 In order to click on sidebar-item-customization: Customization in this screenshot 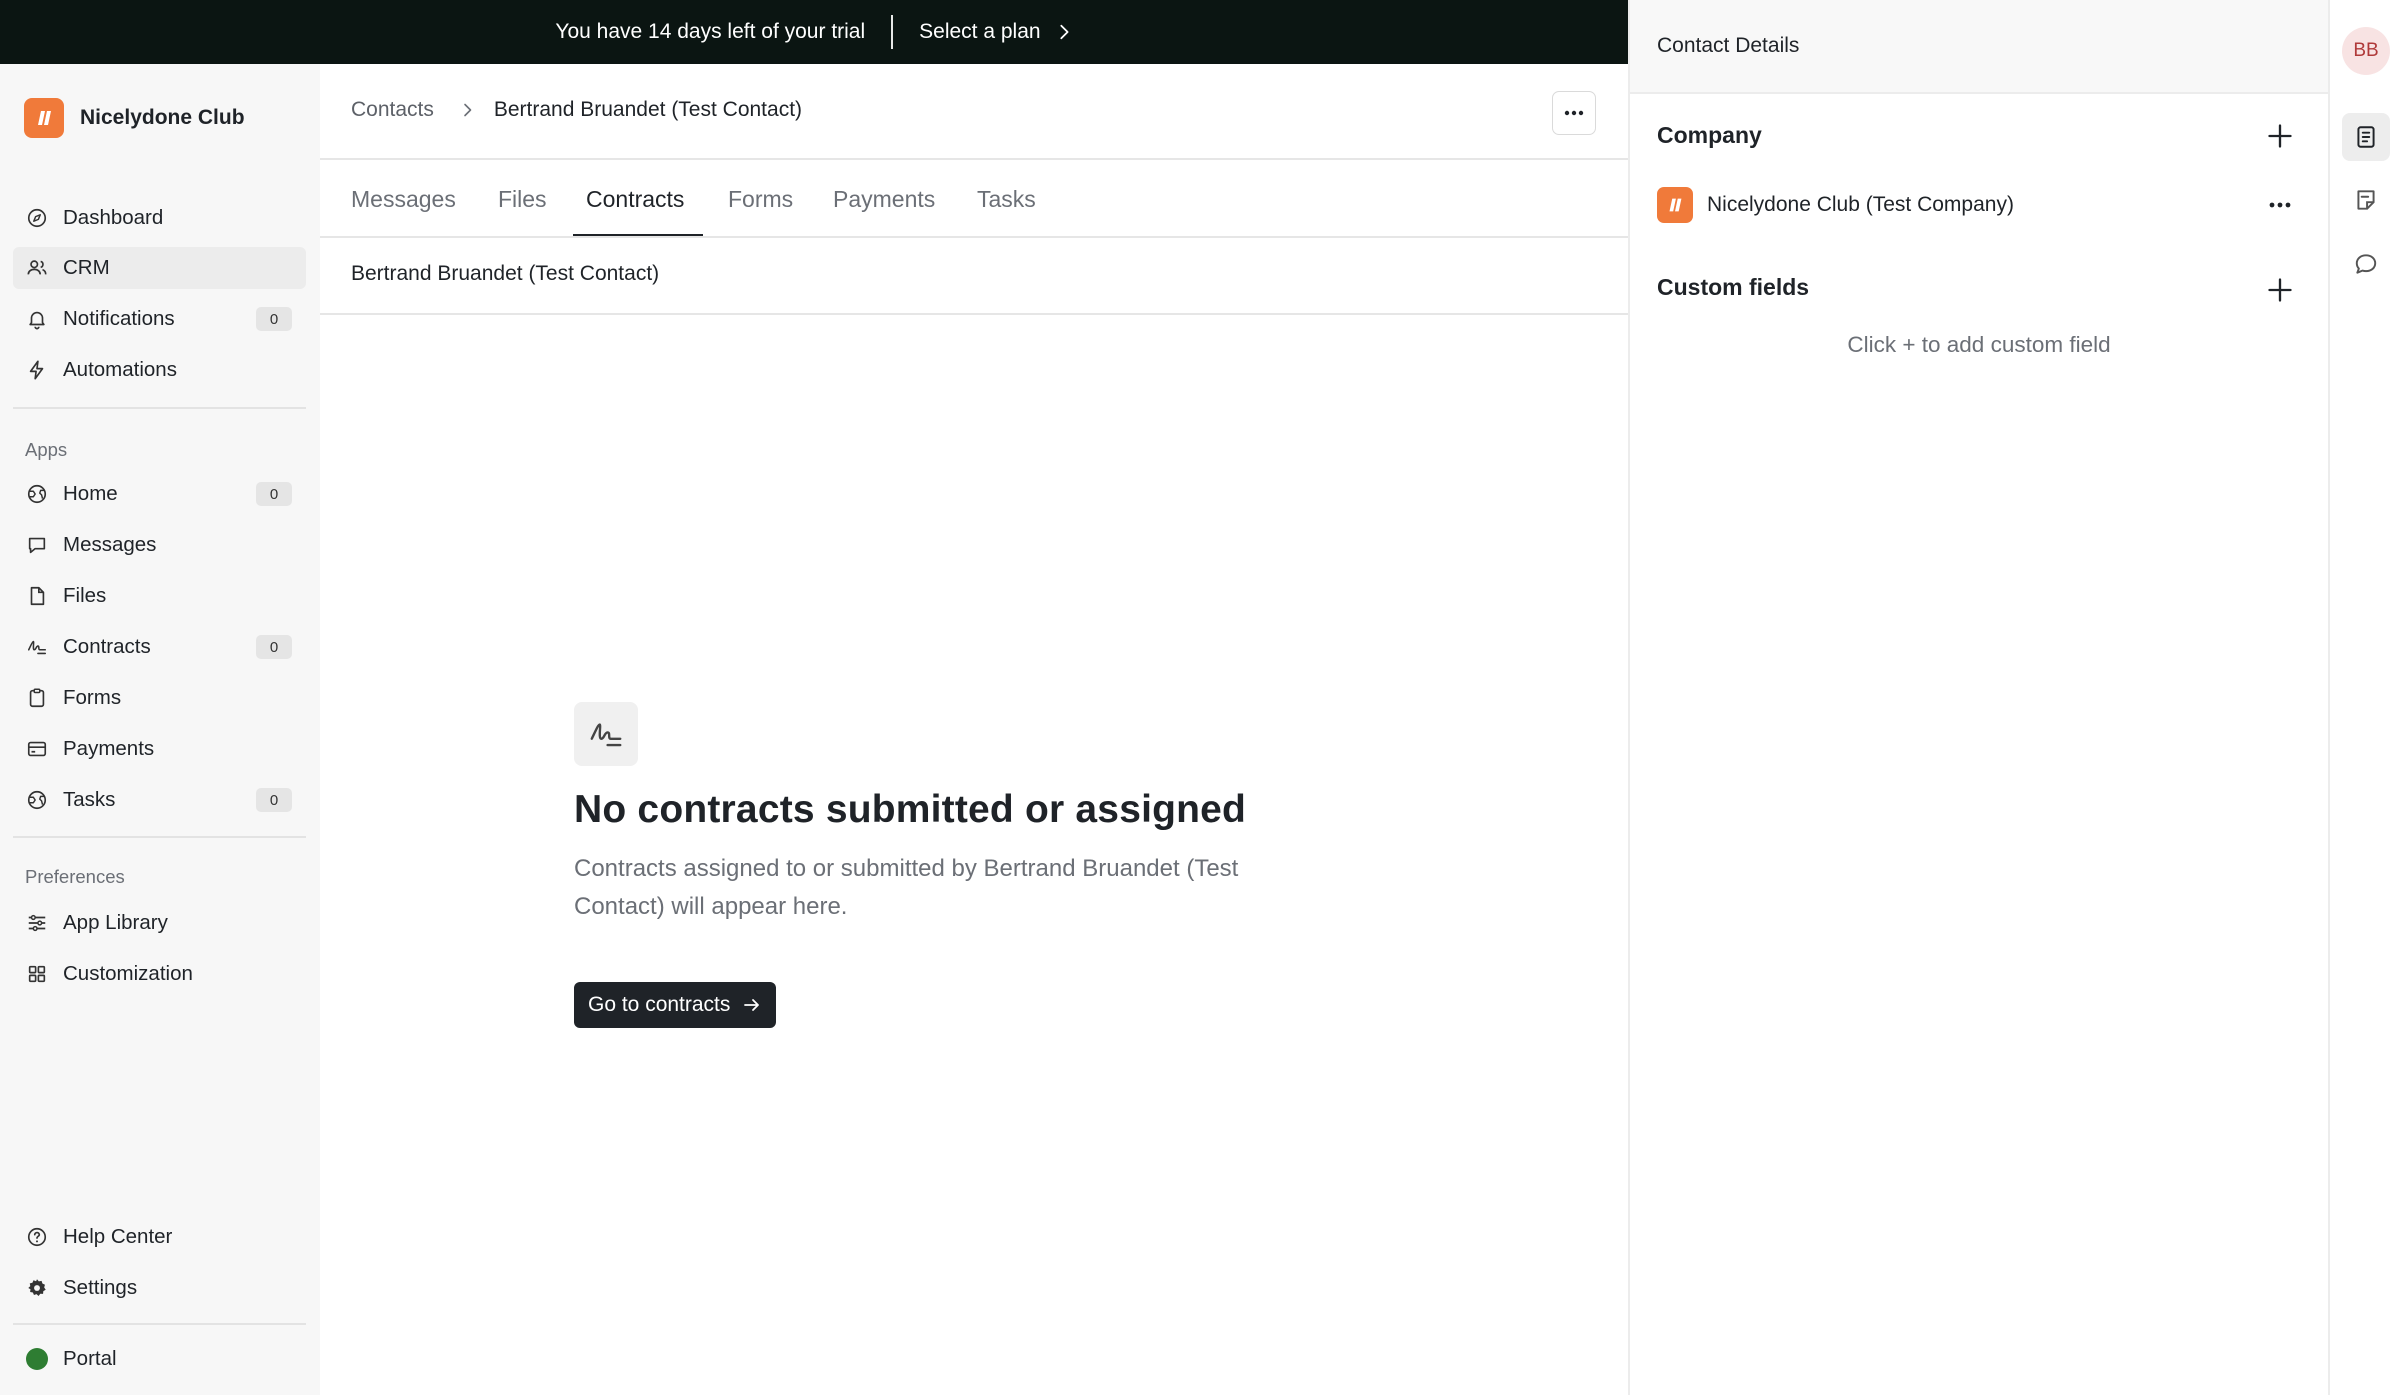, I will do `click(159, 974)`.